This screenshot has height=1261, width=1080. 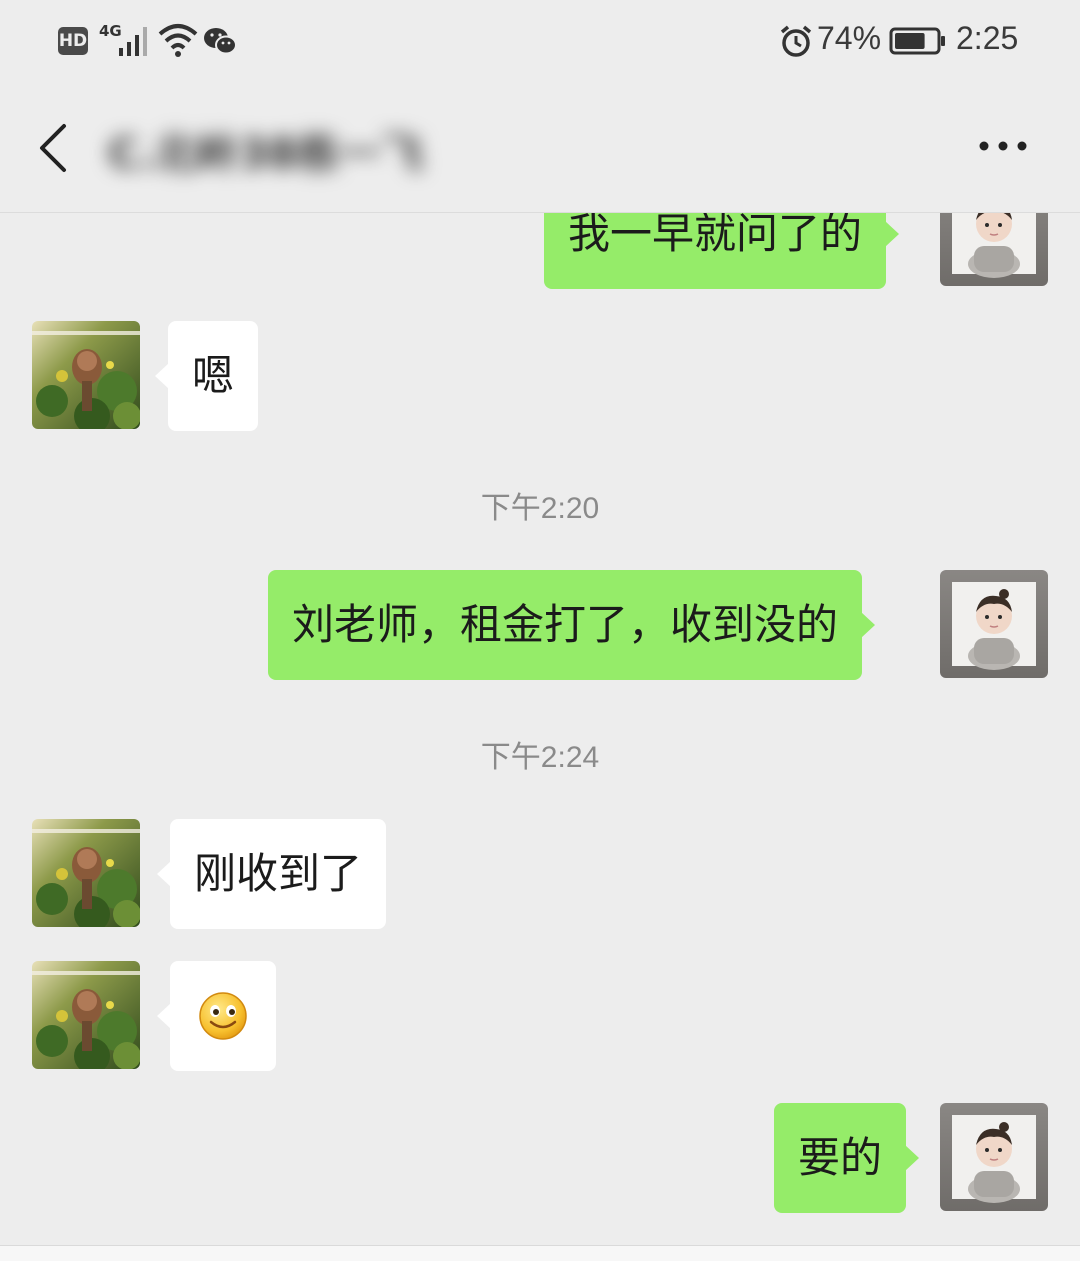 I want to click on message-timestamp: 下午2:24, so click(x=540, y=757).